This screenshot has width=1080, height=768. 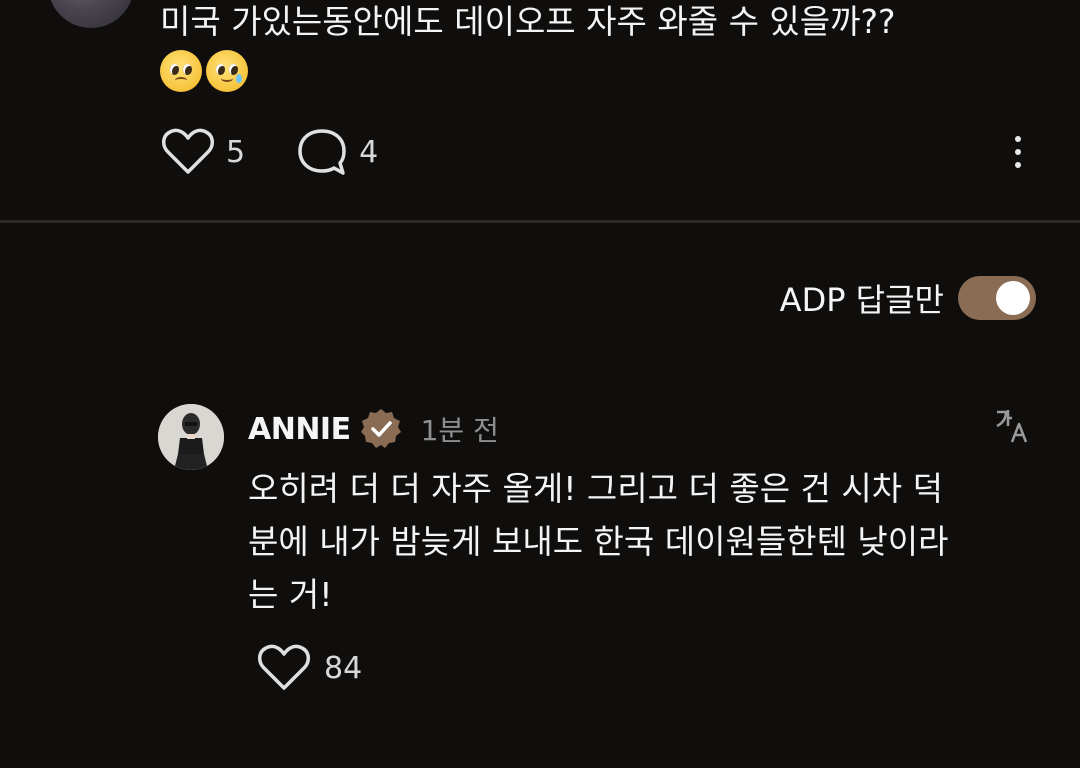 What do you see at coordinates (299, 429) in the screenshot?
I see `reply-author-name: ANNIE` at bounding box center [299, 429].